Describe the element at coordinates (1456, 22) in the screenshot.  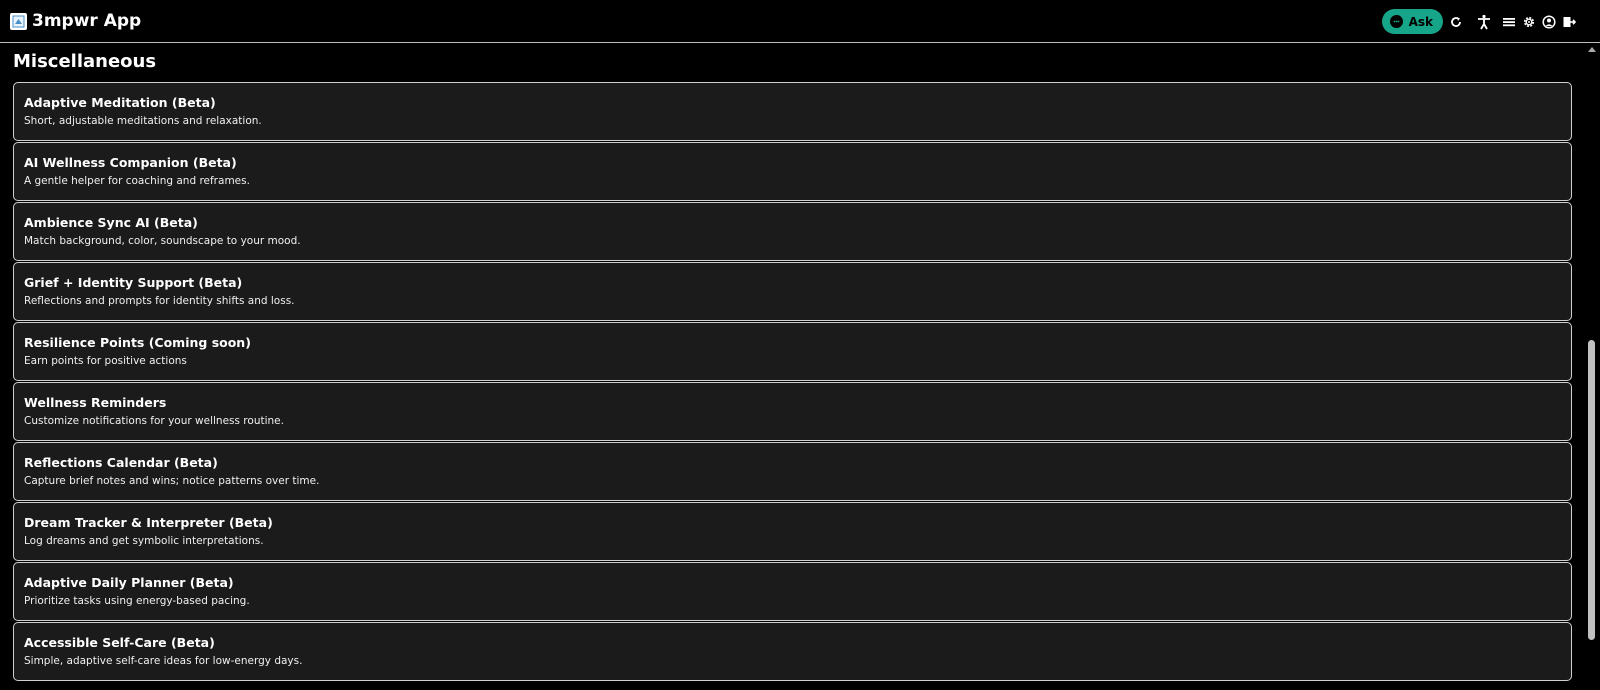
I see `refresh-icon` at that location.